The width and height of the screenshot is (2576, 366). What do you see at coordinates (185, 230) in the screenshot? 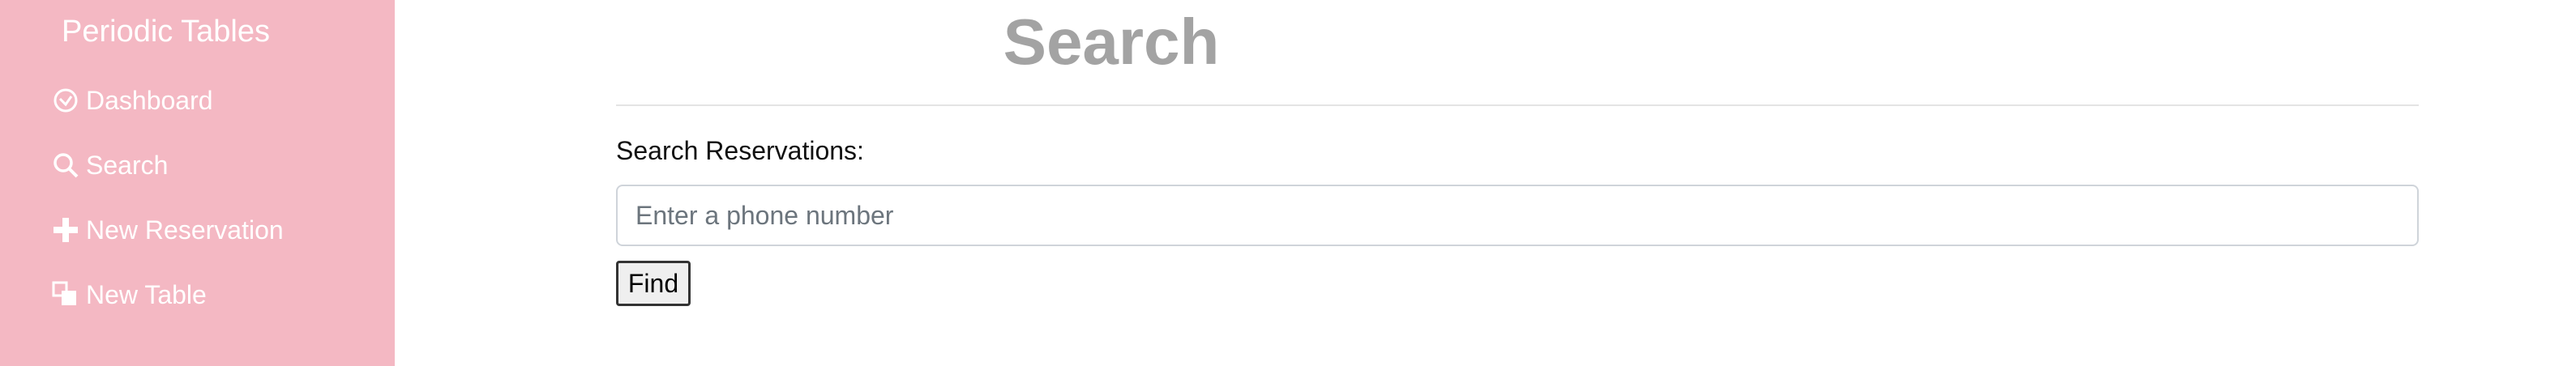
I see `nav-label-new-reservation: New Reservation` at bounding box center [185, 230].